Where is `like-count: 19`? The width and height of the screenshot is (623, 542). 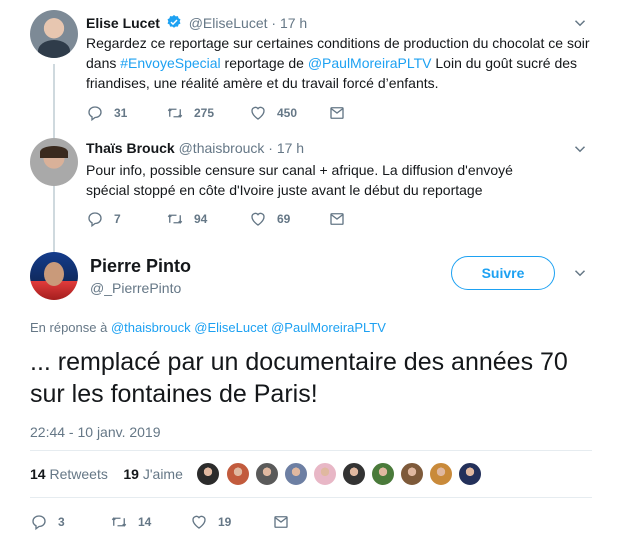
like-count: 19 is located at coordinates (225, 522).